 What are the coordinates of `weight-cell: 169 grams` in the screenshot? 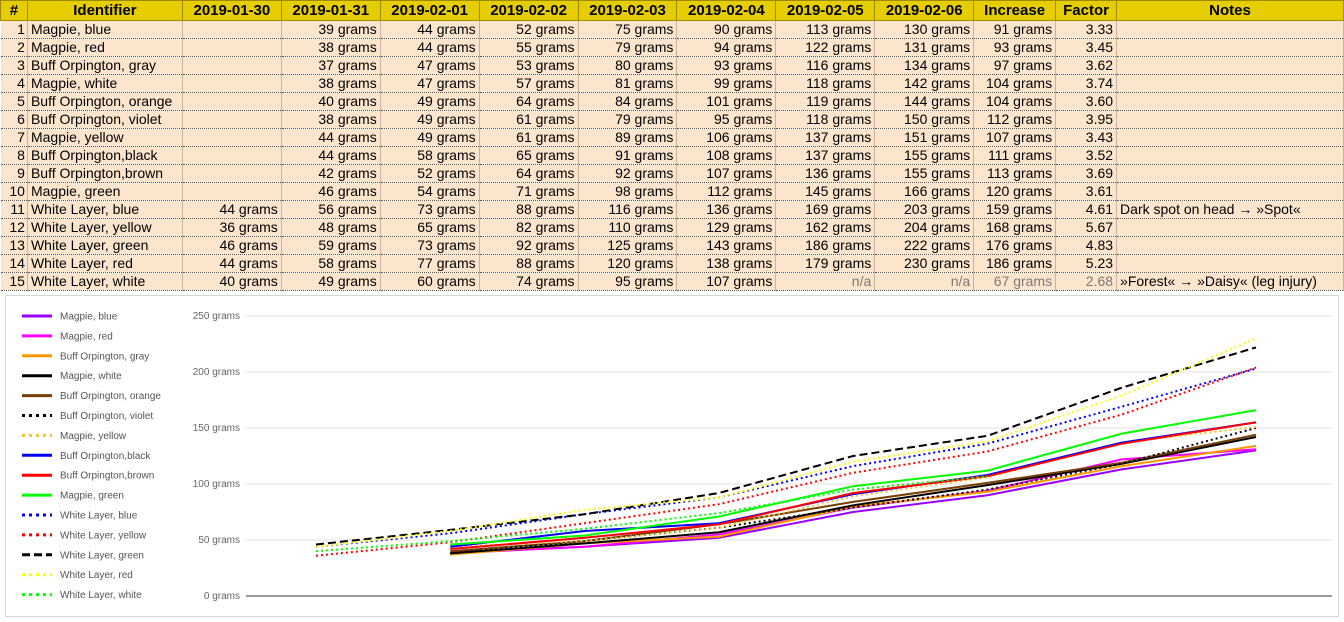 It's located at (825, 209).